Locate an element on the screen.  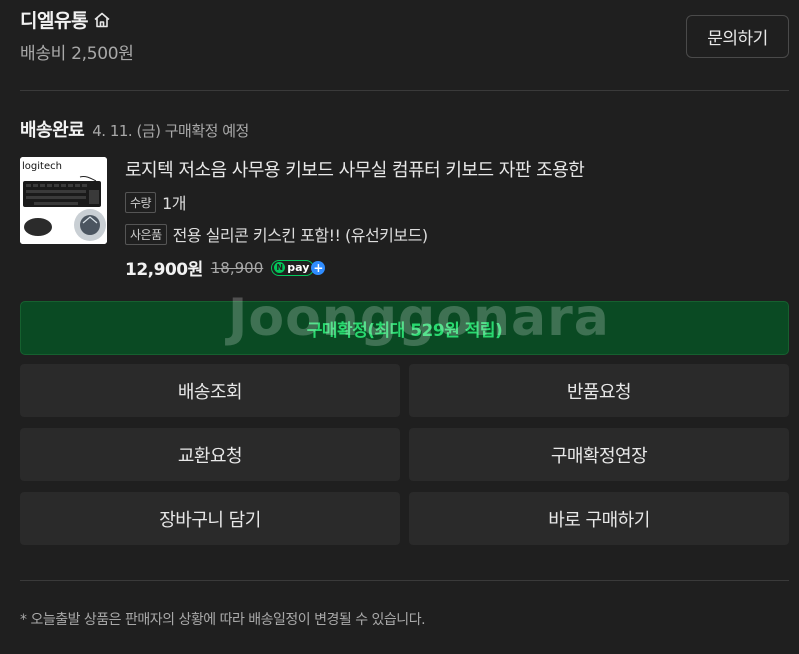
gift-tag: 사은품 is located at coordinates (146, 234).